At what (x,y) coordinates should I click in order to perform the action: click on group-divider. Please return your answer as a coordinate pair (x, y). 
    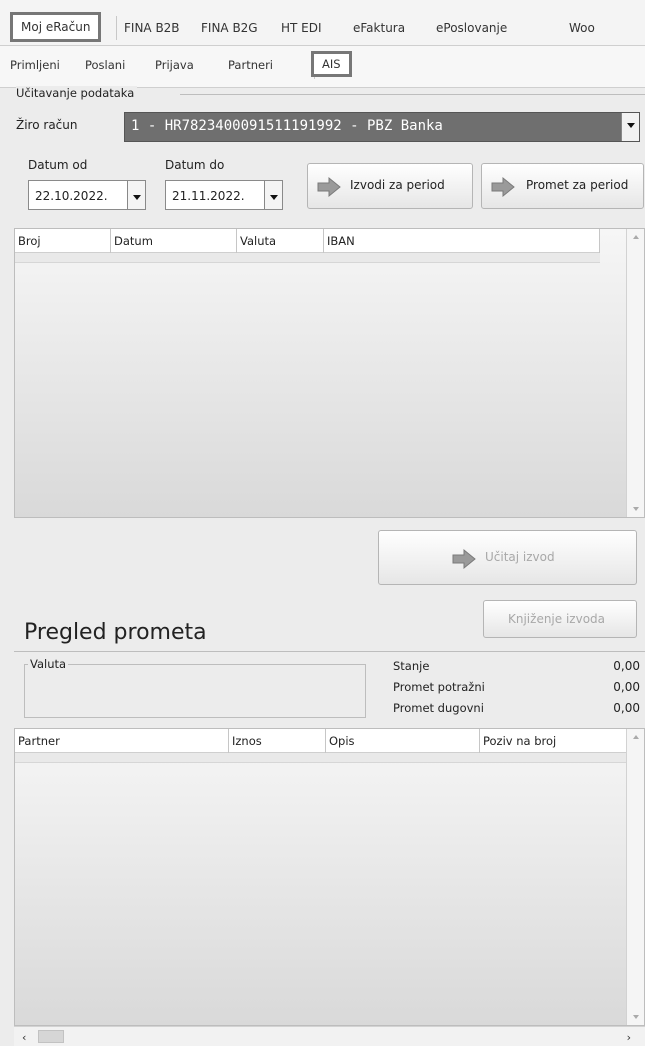
    Looking at the image, I should click on (412, 94).